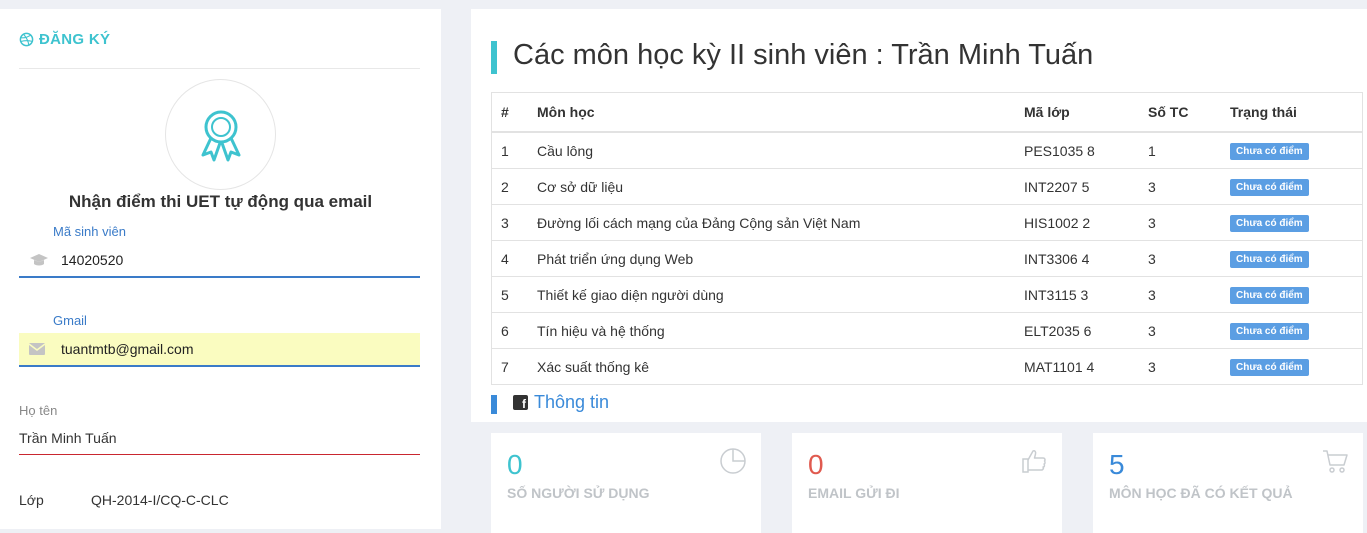  I want to click on gmail-field: tuantmtb@gmail.com, so click(219, 350).